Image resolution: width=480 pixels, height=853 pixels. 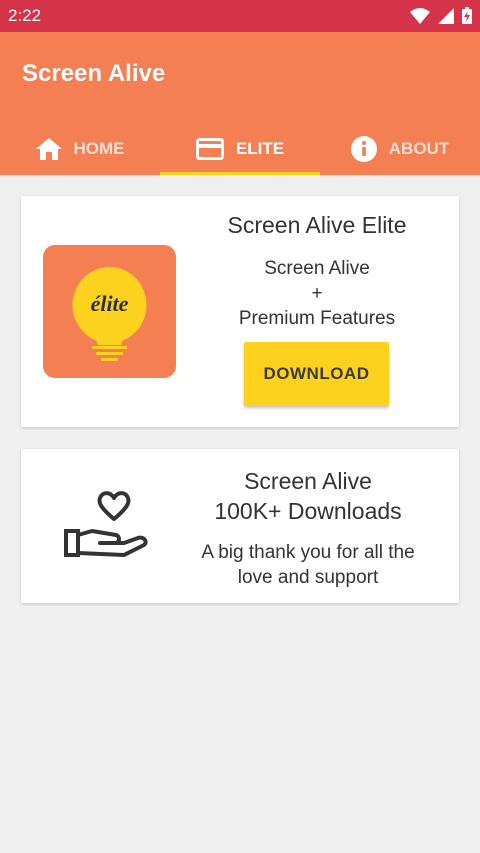 What do you see at coordinates (48, 148) in the screenshot?
I see `home-icon` at bounding box center [48, 148].